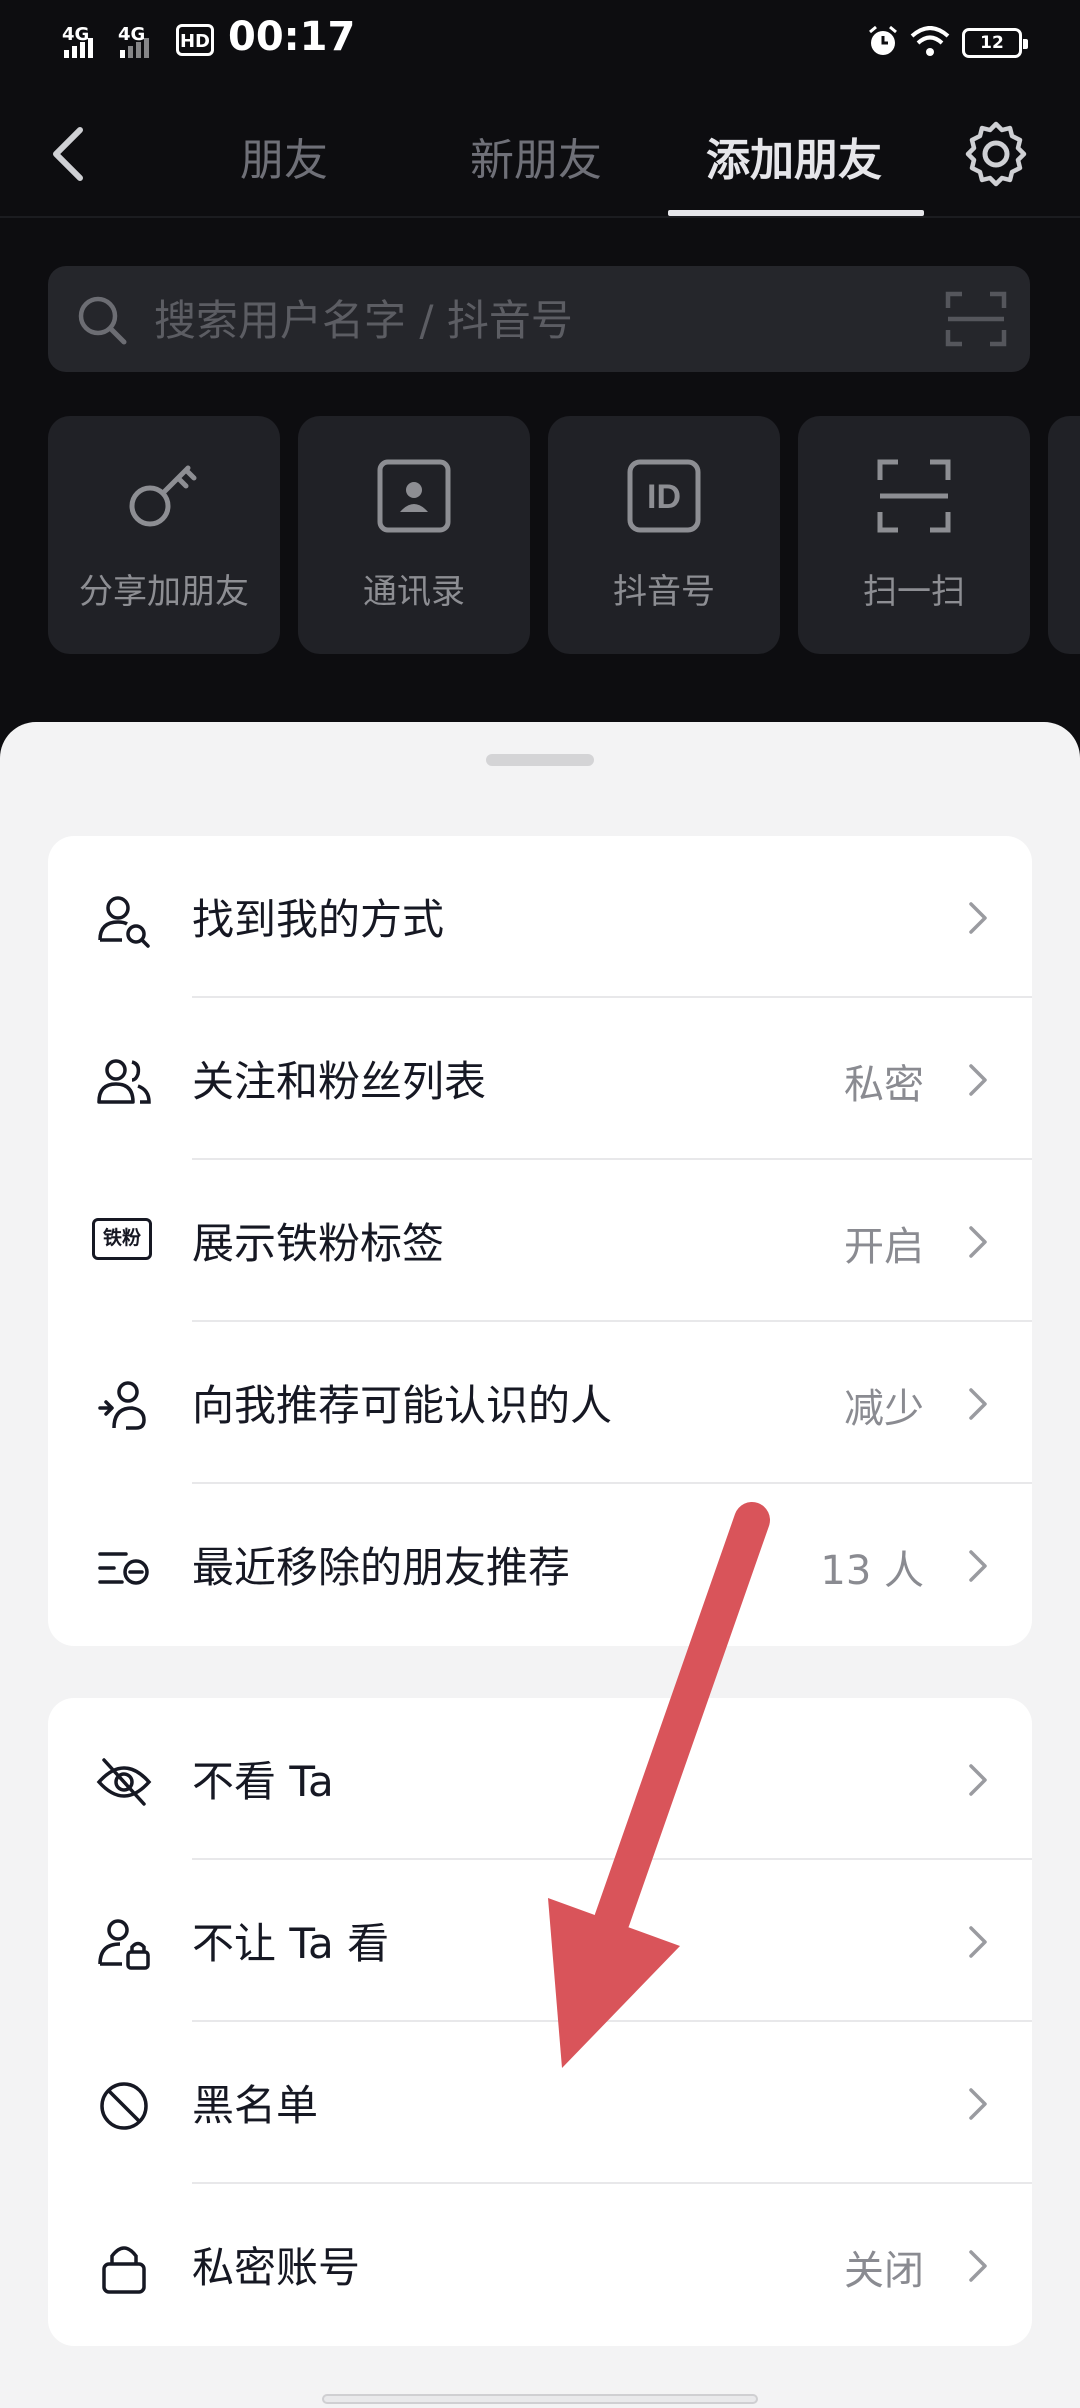  Describe the element at coordinates (540, 760) in the screenshot. I see `sheet-drag-handle` at that location.